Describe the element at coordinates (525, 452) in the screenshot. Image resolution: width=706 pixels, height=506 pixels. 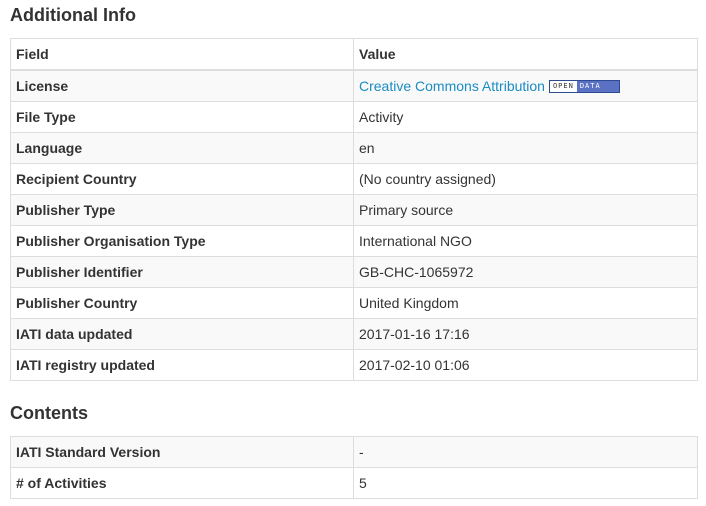
I see `field-value: -` at that location.